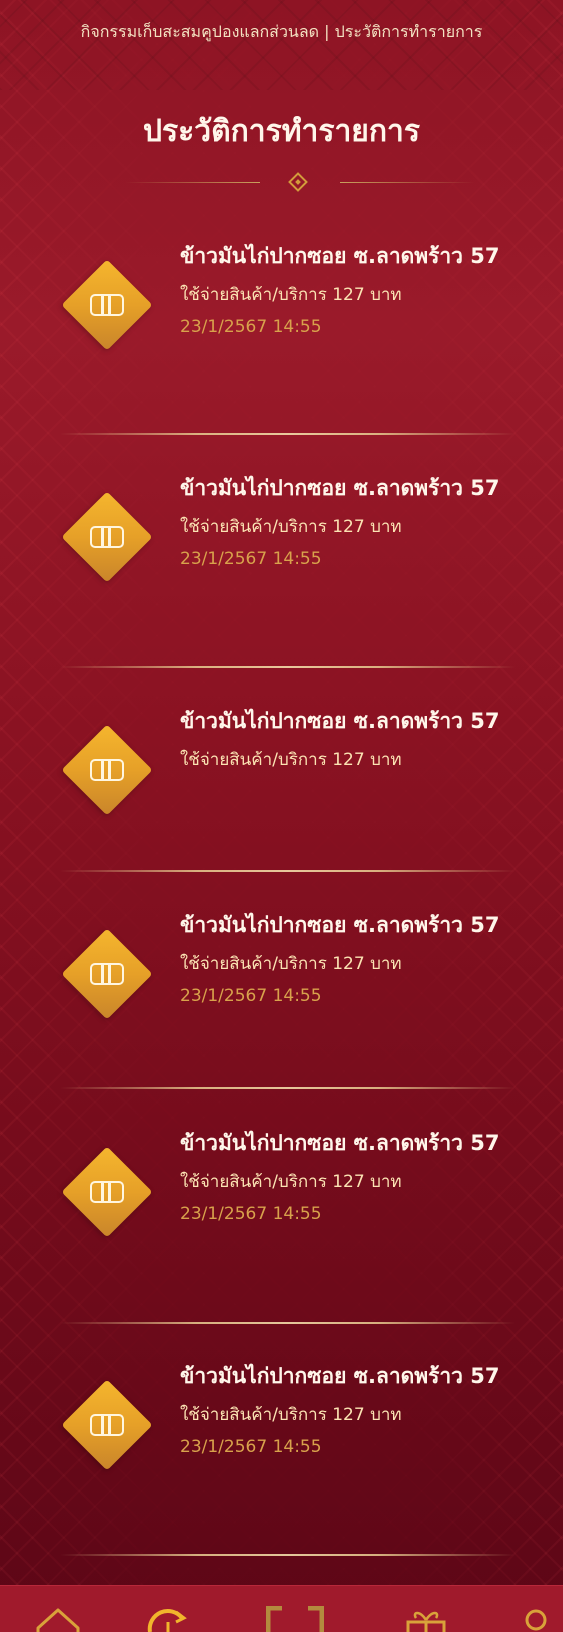  What do you see at coordinates (425, 1619) in the screenshot?
I see `gift-icon` at bounding box center [425, 1619].